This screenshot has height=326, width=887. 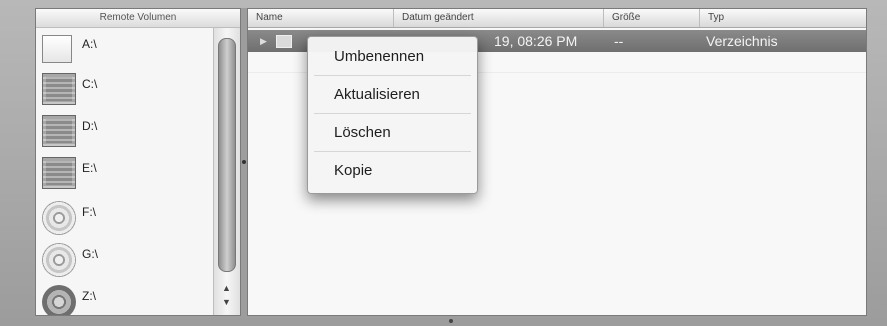 I want to click on disclosure-triangle-icon: ▶, so click(x=263, y=41).